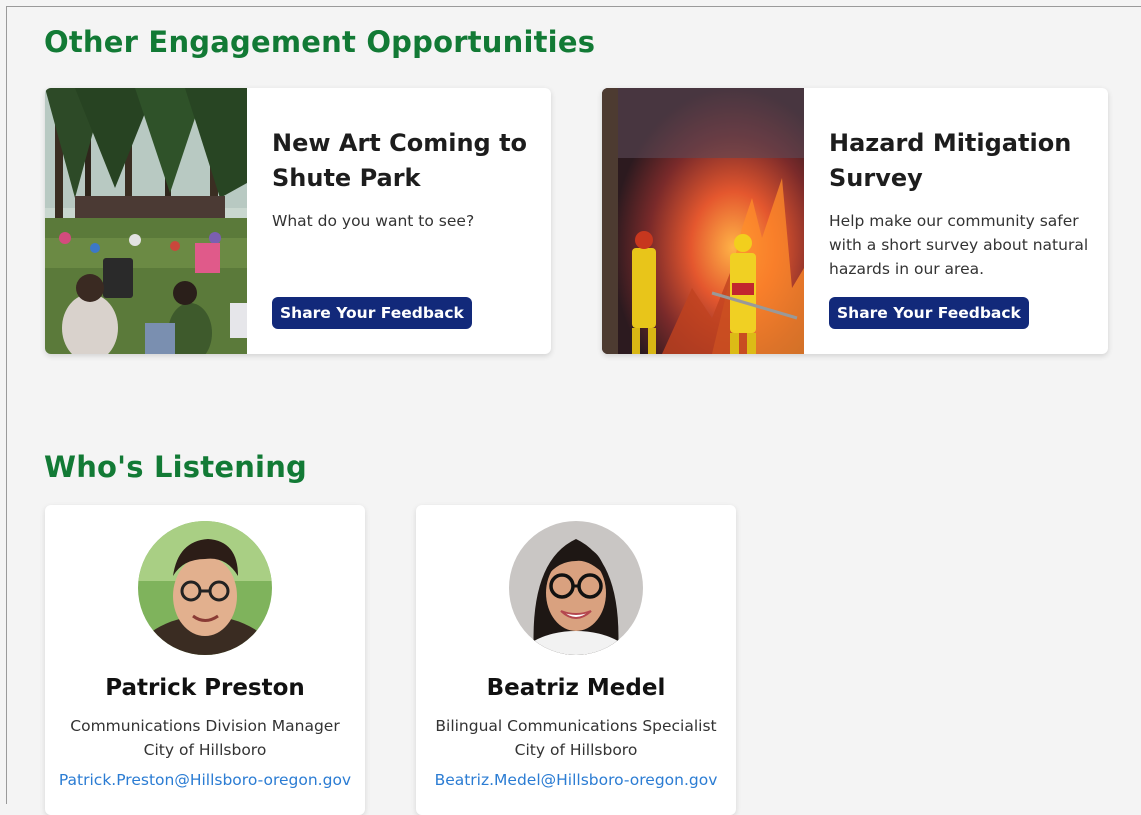  Describe the element at coordinates (576, 588) in the screenshot. I see `avatar-beatriz` at that location.